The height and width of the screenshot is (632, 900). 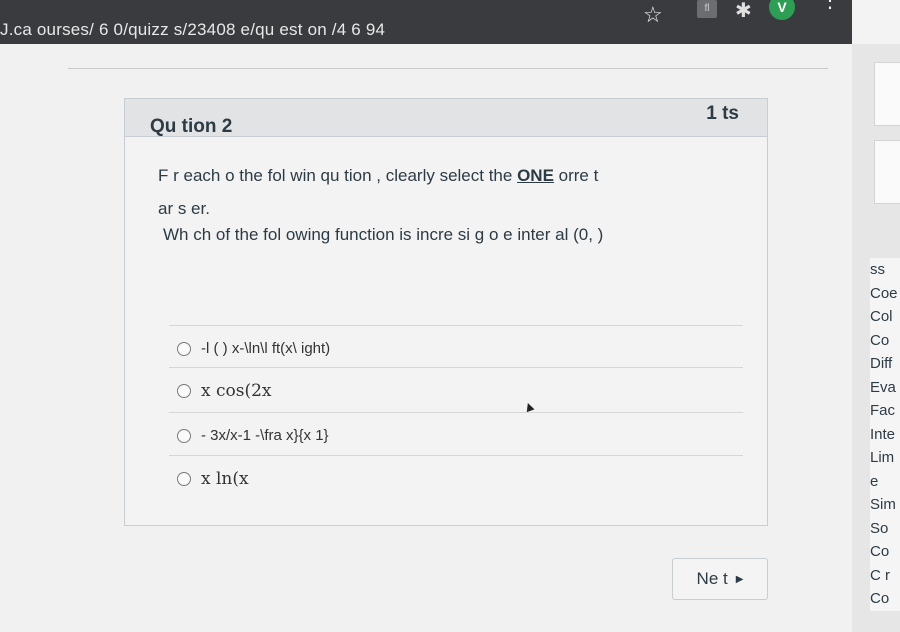 What do you see at coordinates (885, 576) in the screenshot?
I see `topic-list-item: C r` at bounding box center [885, 576].